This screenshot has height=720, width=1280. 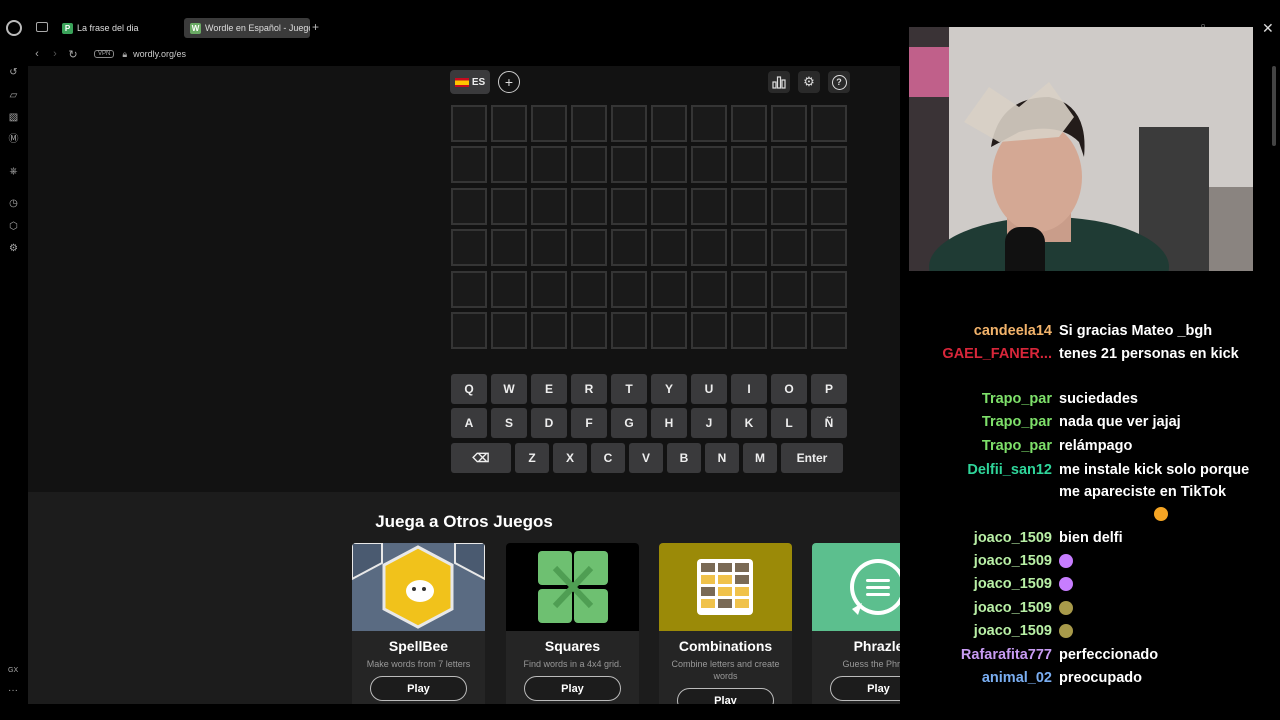 What do you see at coordinates (464, 54) in the screenshot?
I see `address-bar: ‹ › ↻ VPN 🔒︎ wordly.org/es` at bounding box center [464, 54].